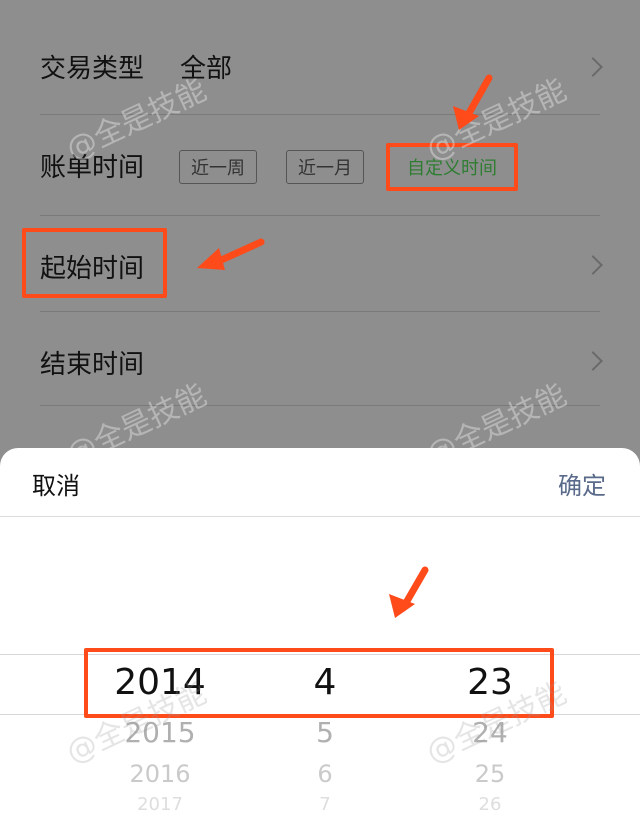 Image resolution: width=640 pixels, height=820 pixels. I want to click on transaction-type-label: 交易类型, so click(92, 69).